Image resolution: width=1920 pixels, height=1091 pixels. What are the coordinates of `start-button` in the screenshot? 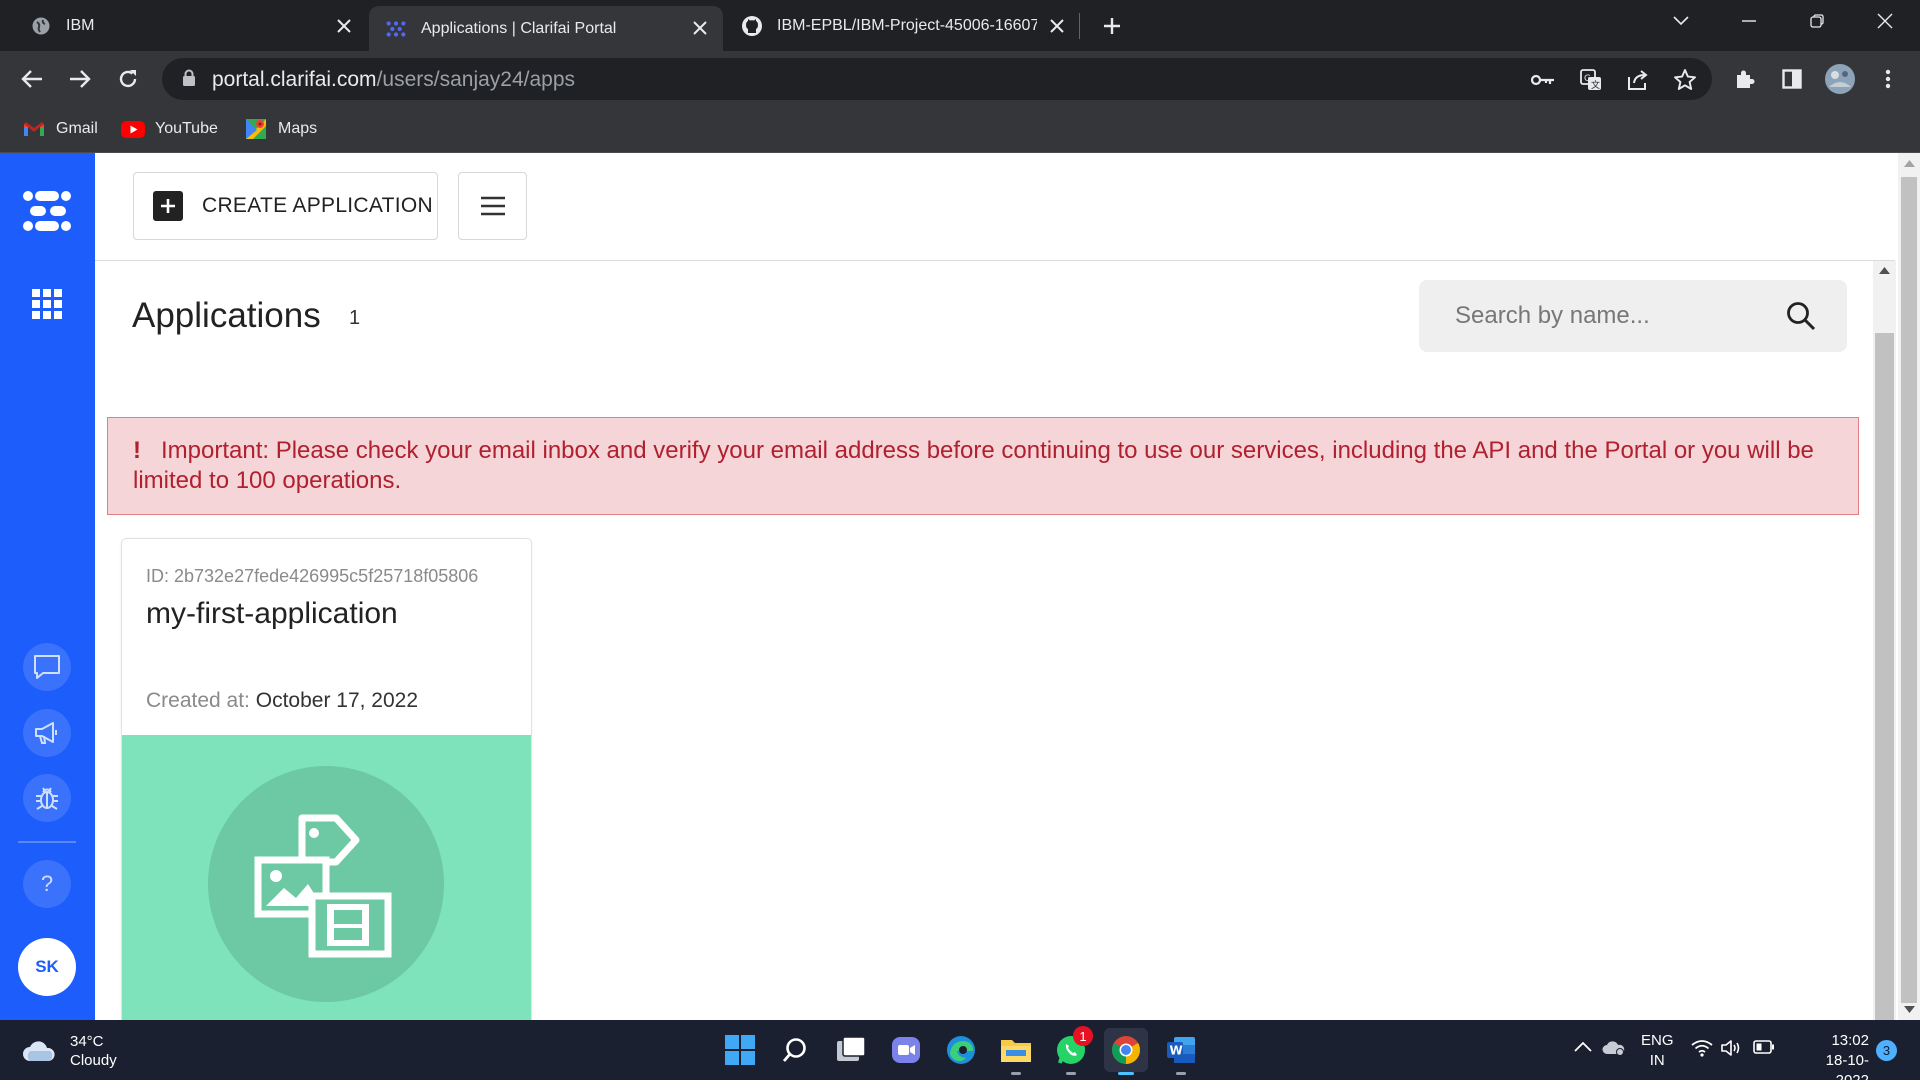 It's located at (740, 1050).